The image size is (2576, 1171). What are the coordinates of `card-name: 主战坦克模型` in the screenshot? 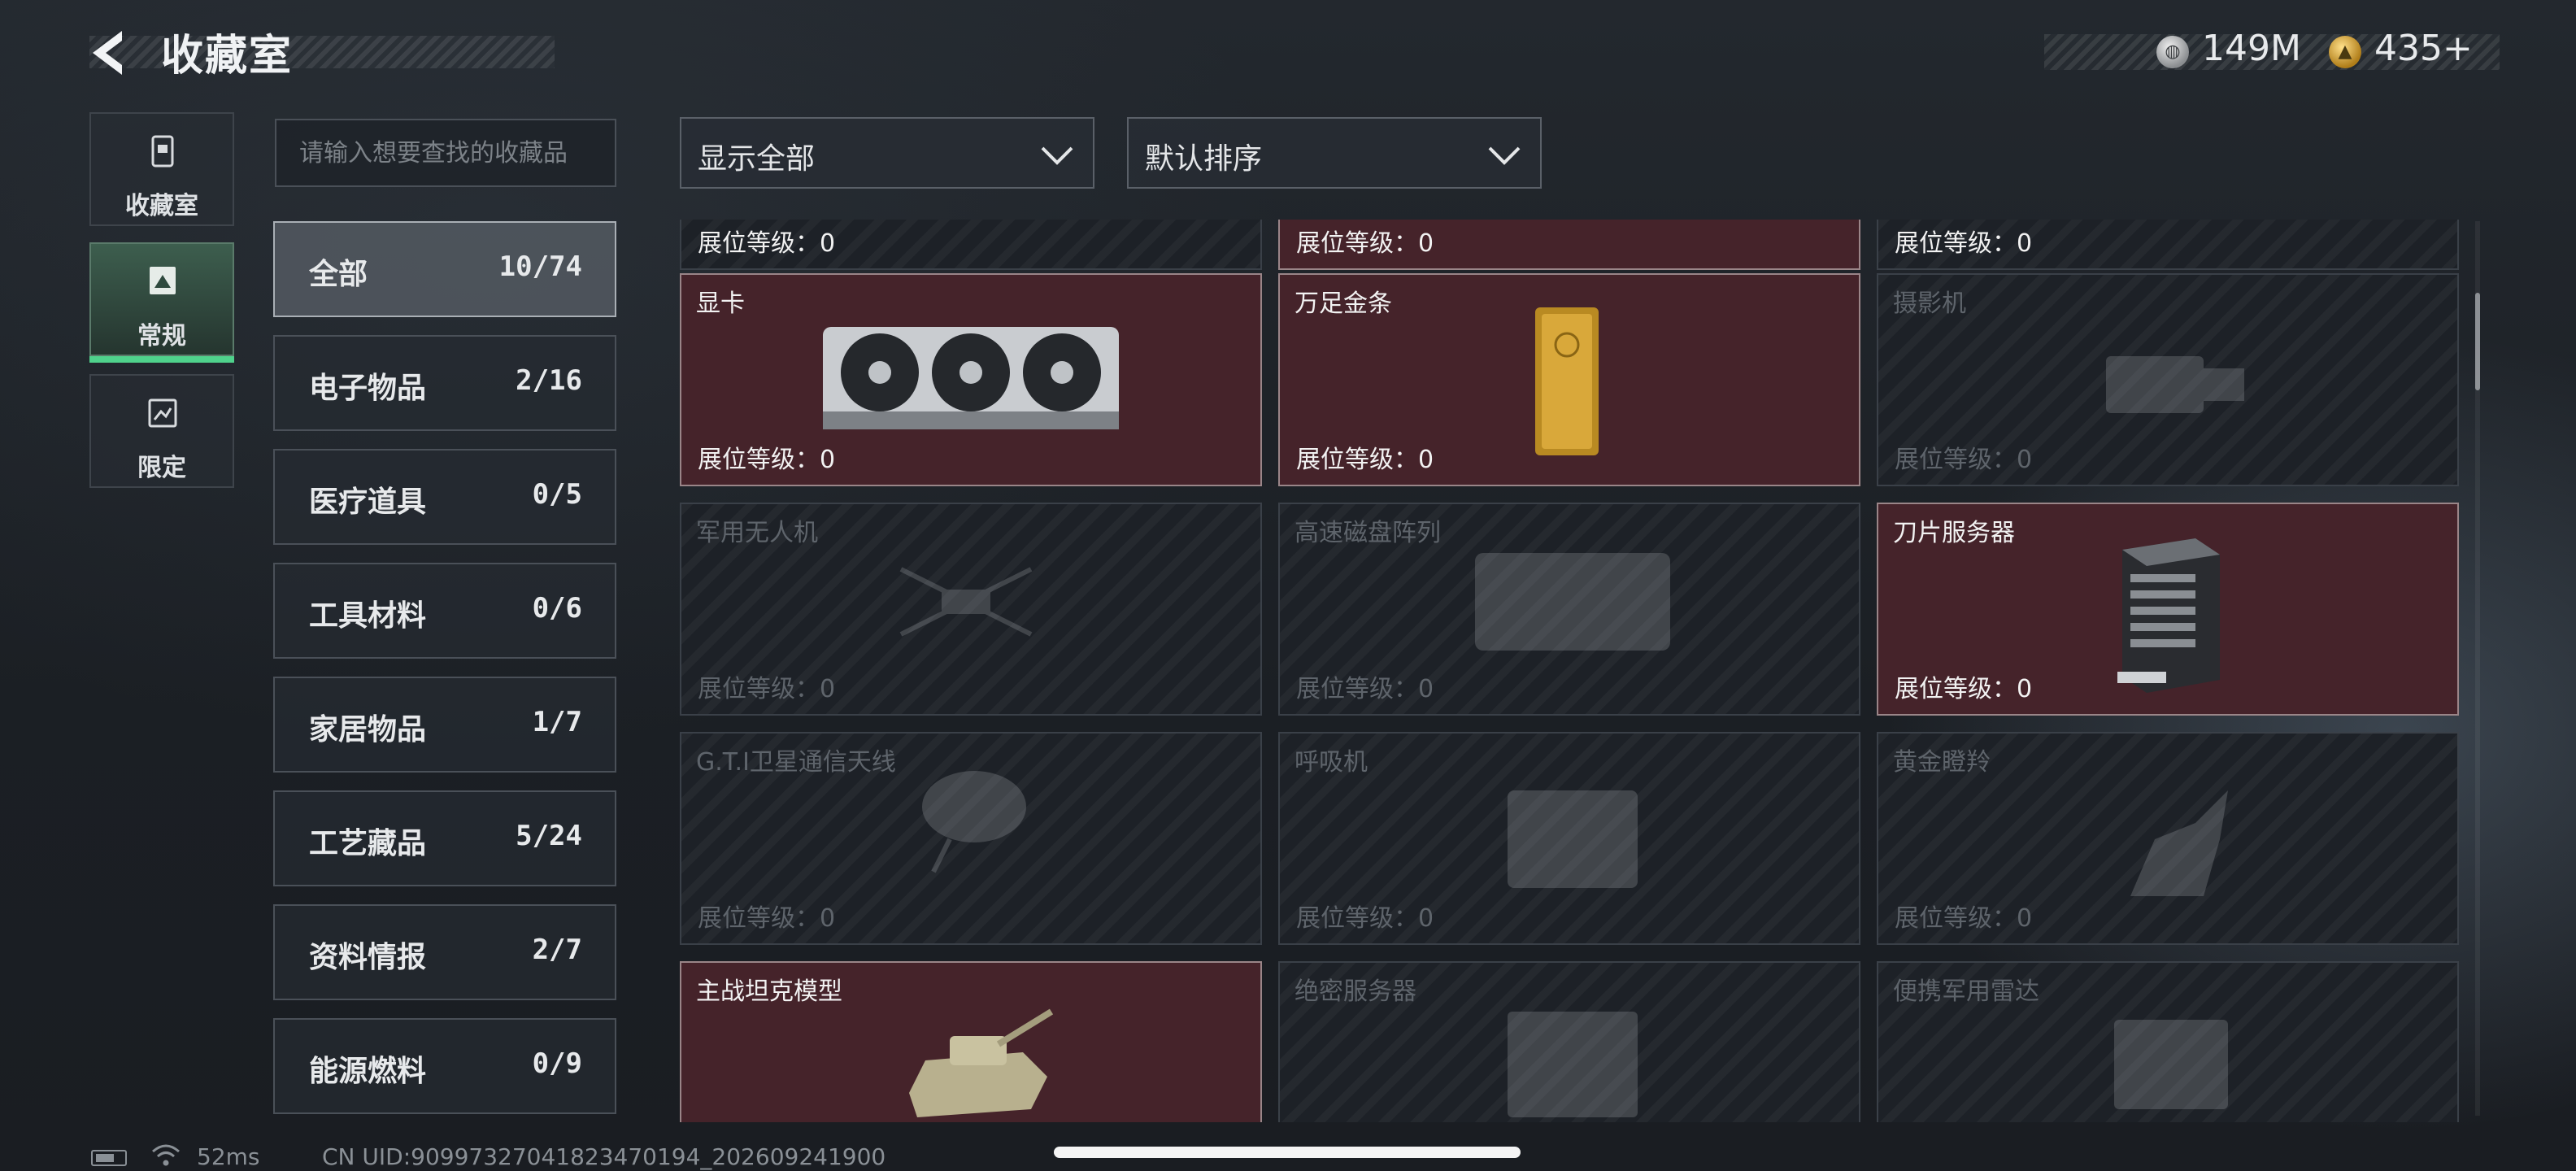 It's located at (769, 992).